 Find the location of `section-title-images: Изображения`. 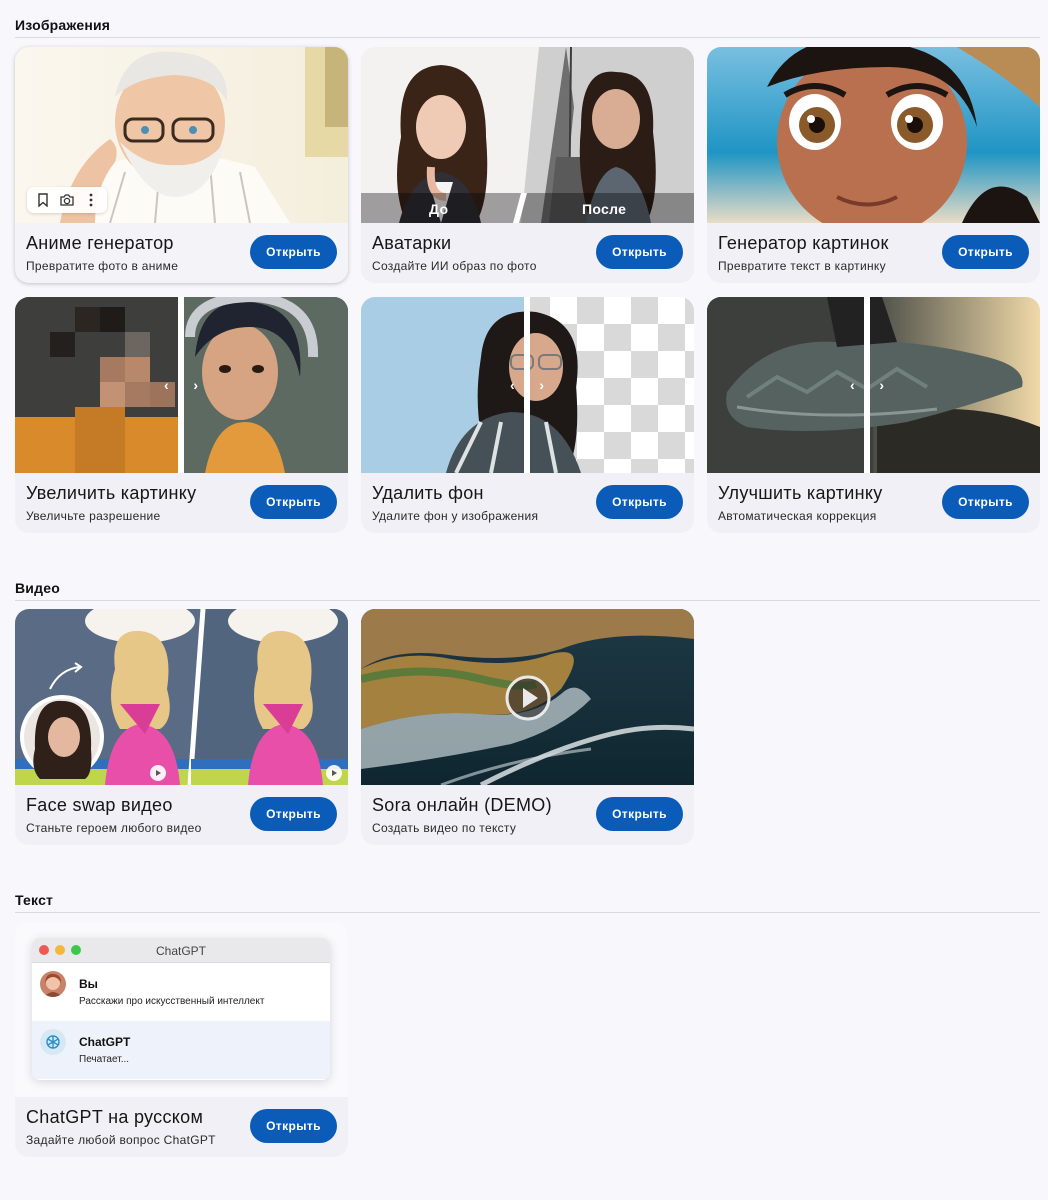

section-title-images: Изображения is located at coordinates (527, 27).